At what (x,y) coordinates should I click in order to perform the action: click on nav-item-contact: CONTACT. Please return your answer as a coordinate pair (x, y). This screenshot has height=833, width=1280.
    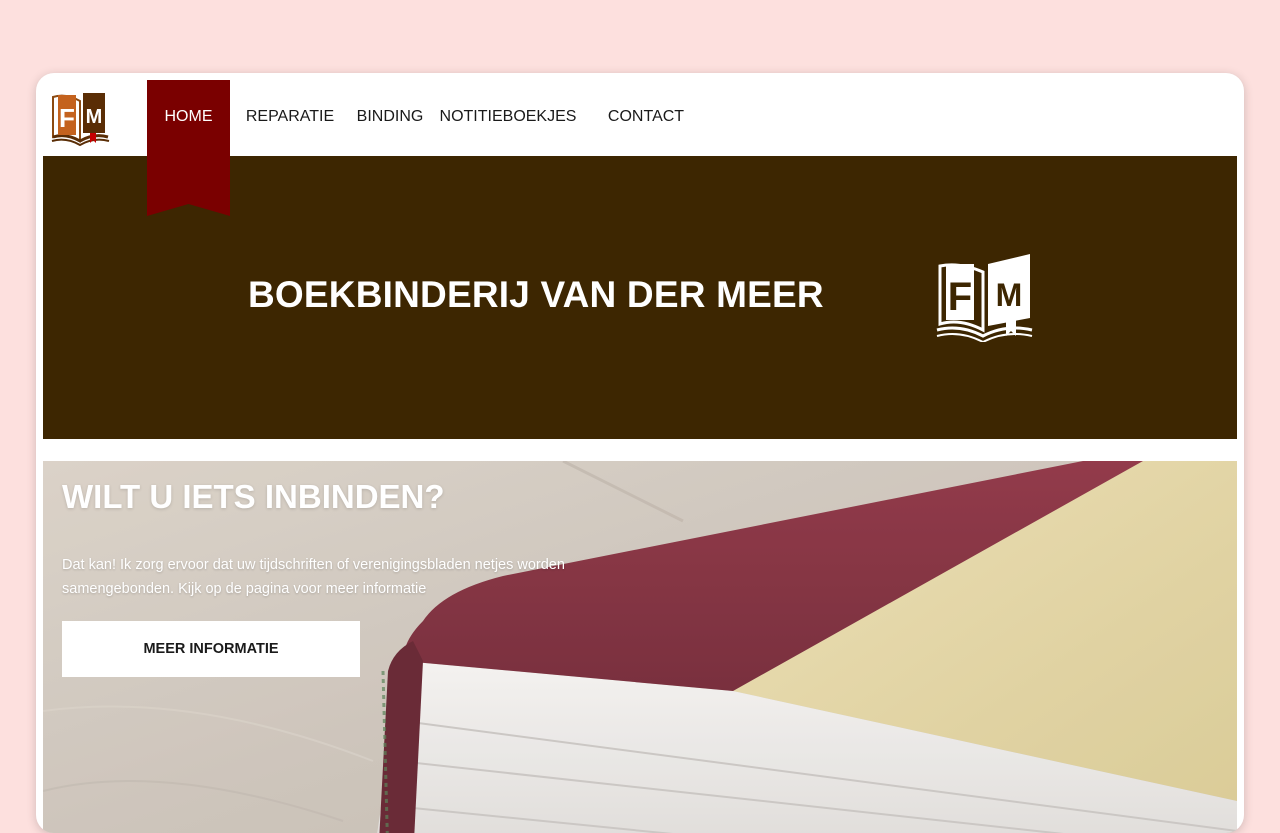
    Looking at the image, I should click on (646, 117).